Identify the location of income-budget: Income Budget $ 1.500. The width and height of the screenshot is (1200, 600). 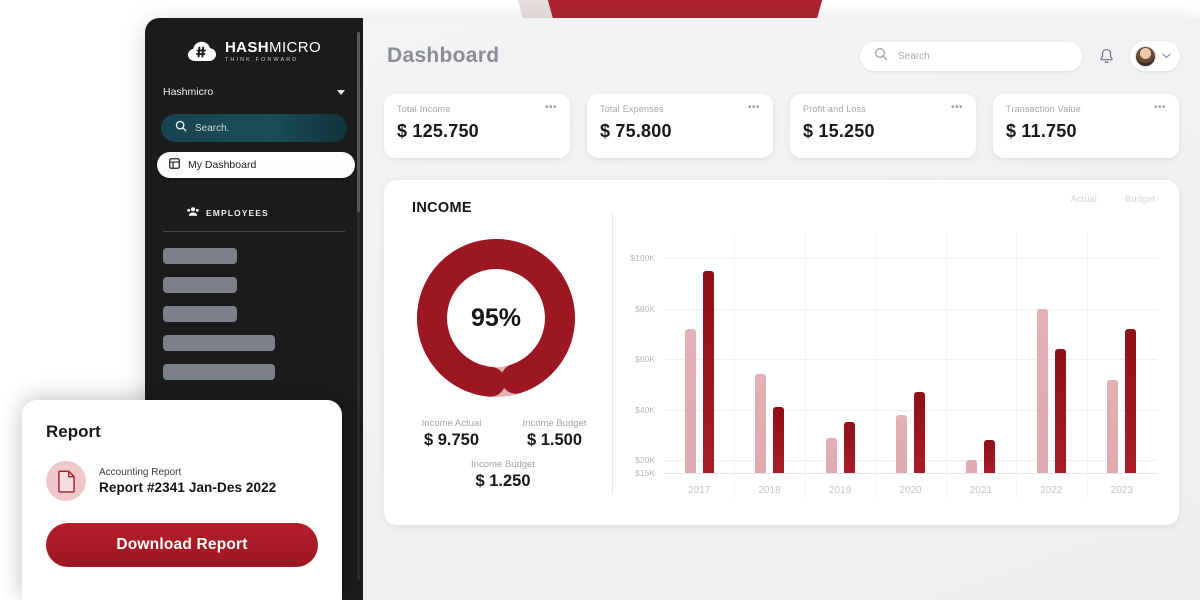
(554, 434).